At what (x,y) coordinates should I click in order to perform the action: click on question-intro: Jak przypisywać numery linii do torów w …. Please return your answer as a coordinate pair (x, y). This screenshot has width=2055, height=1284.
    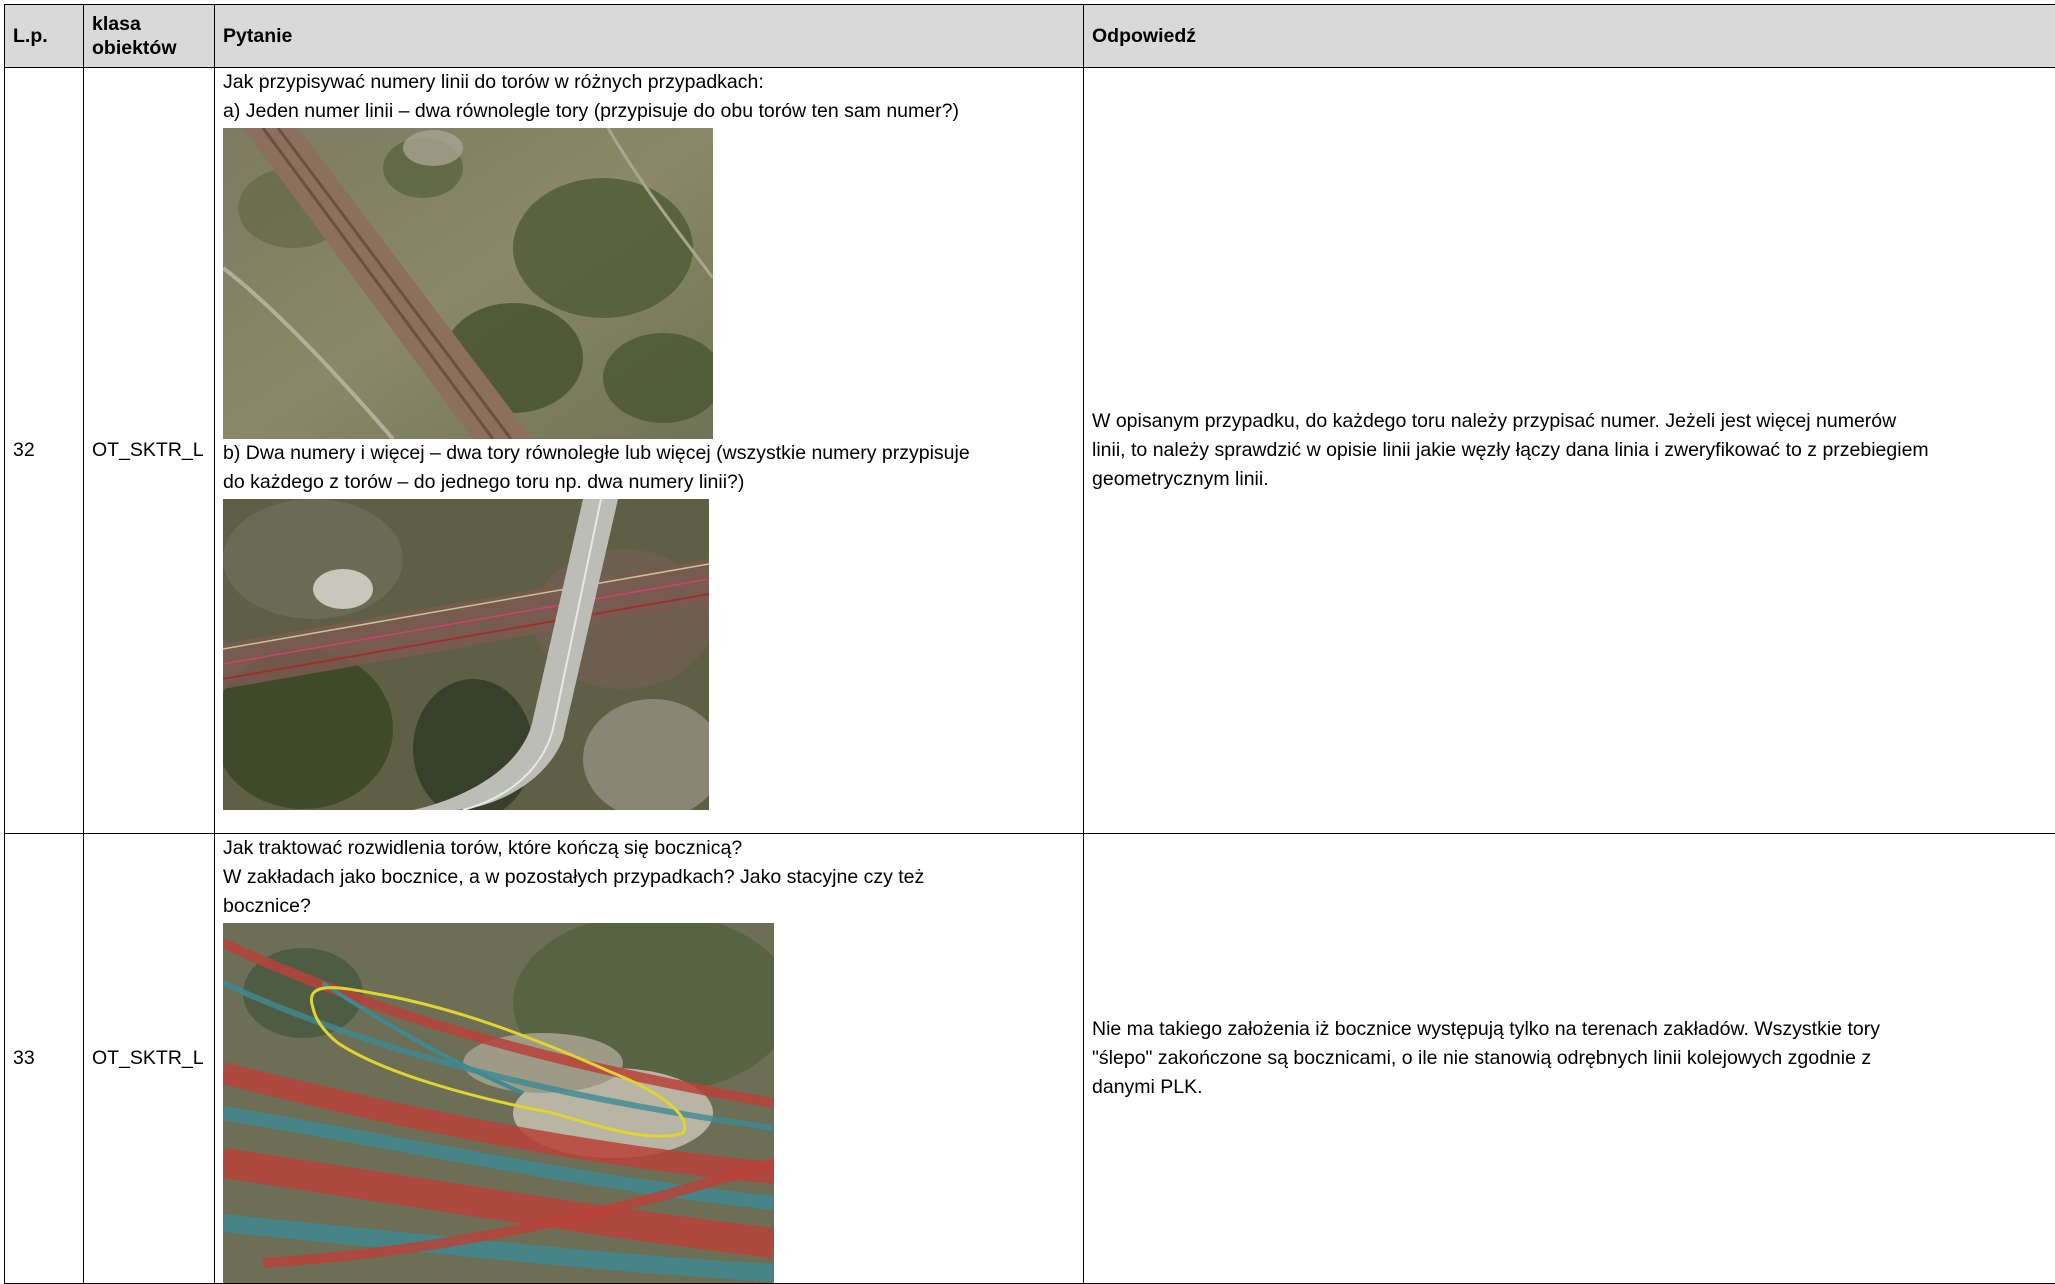
    Looking at the image, I should click on (649, 82).